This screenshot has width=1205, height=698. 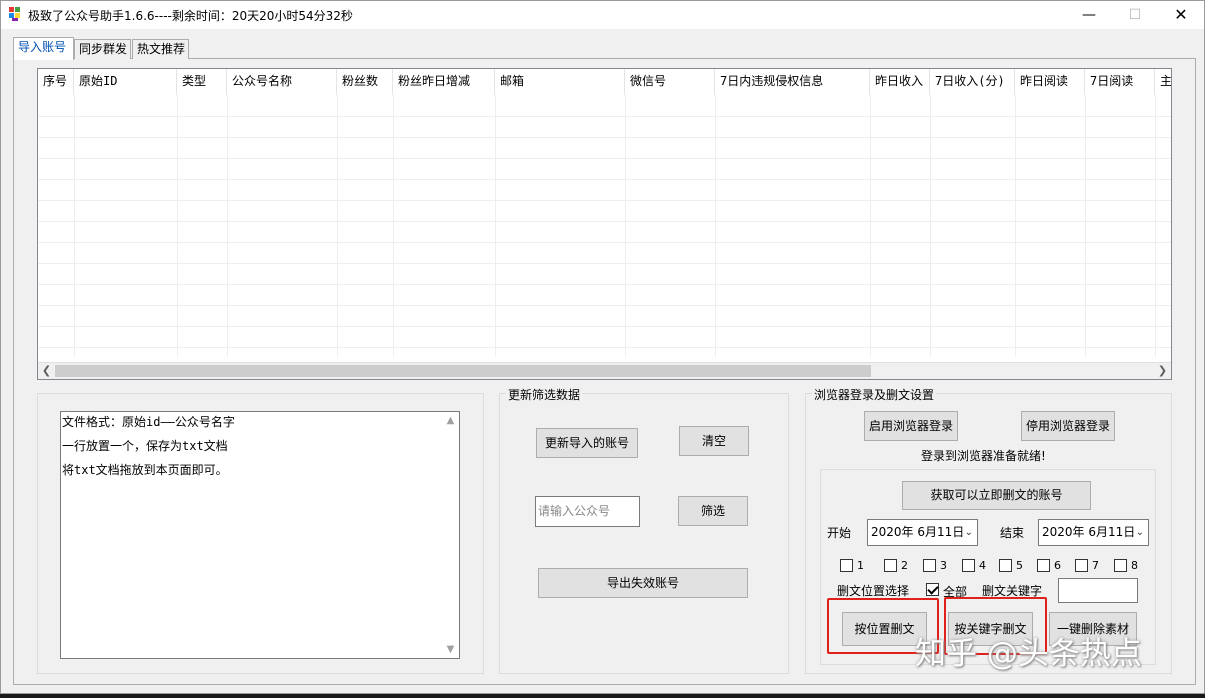 What do you see at coordinates (56, 82) in the screenshot?
I see `column-header: 序号` at bounding box center [56, 82].